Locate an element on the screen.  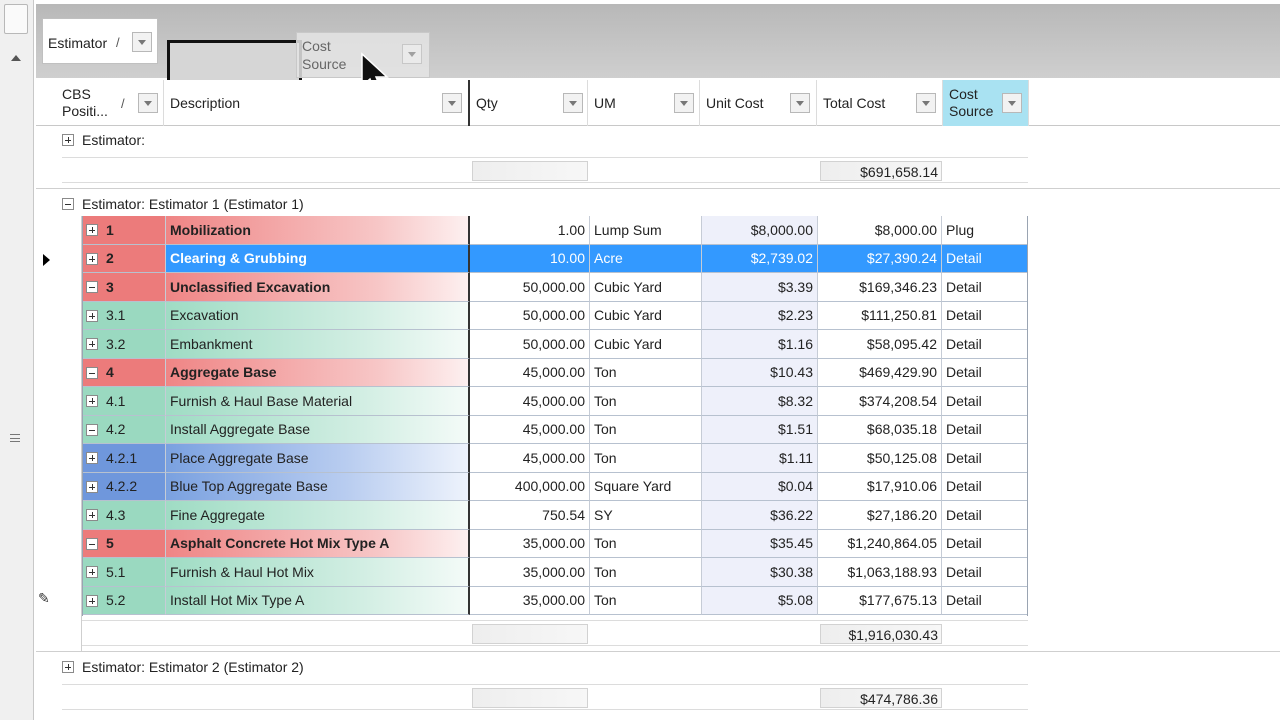
unit-cost-cell: $10.43 is located at coordinates (760, 372).